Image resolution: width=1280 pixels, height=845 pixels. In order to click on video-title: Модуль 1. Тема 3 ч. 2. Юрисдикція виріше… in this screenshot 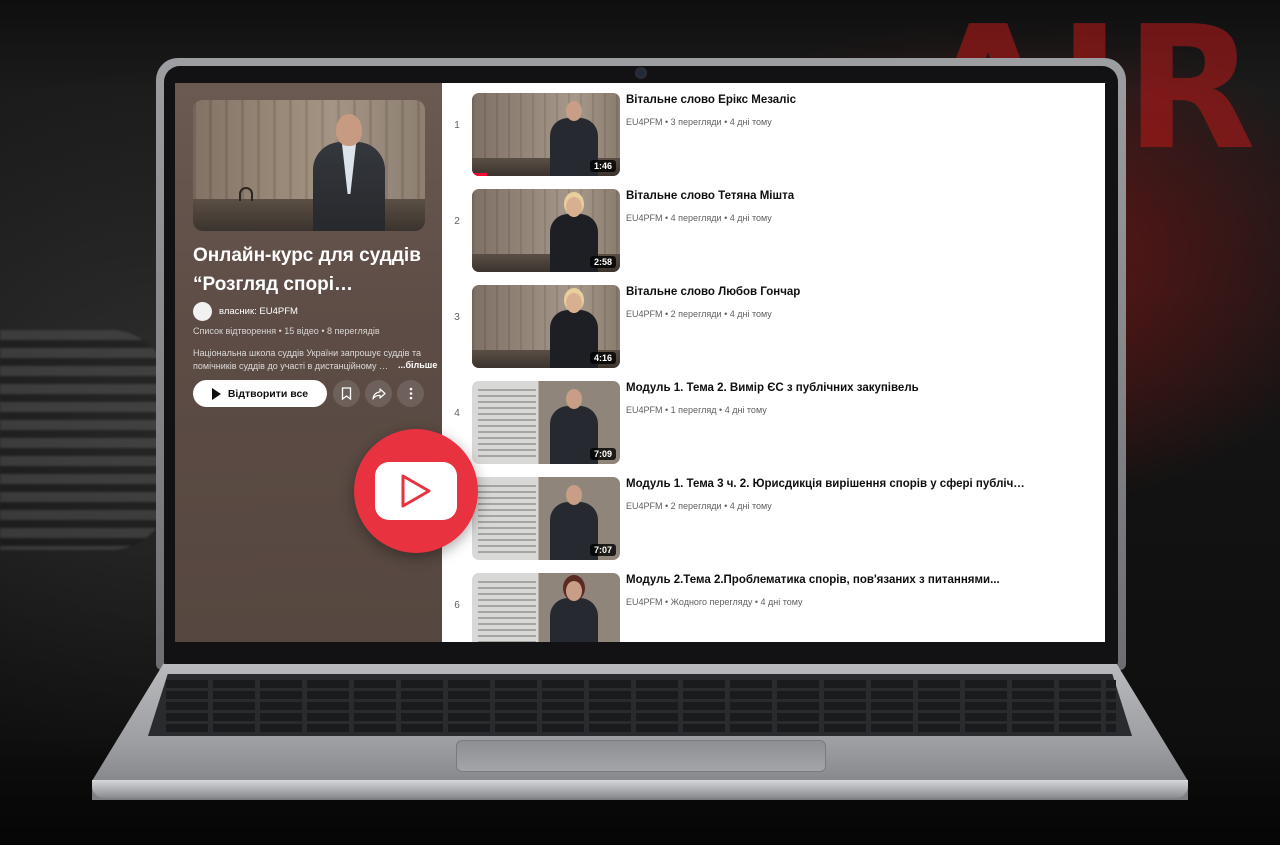, I will do `click(826, 484)`.